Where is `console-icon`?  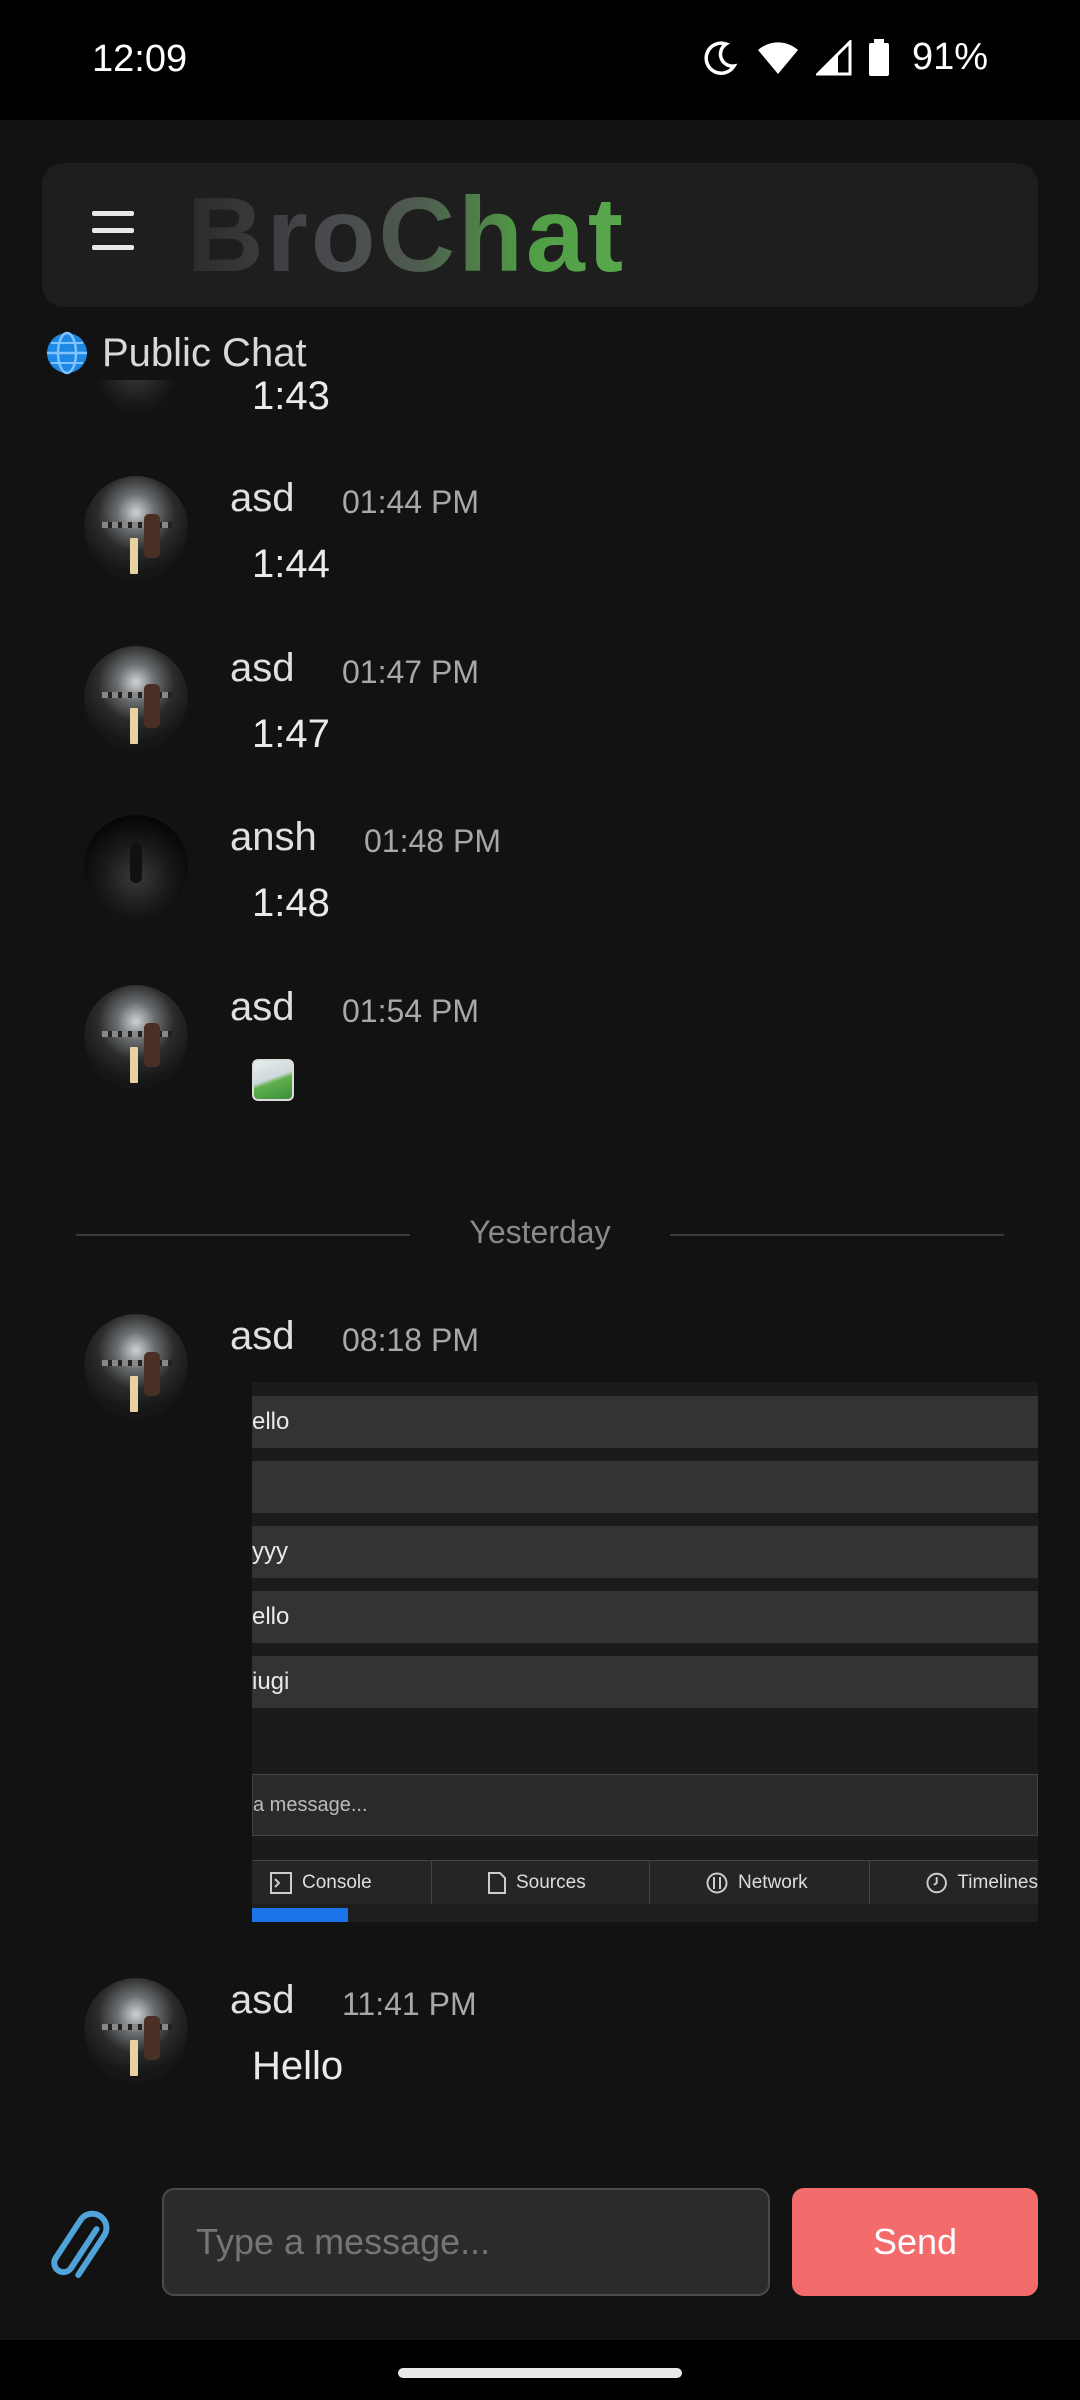
console-icon is located at coordinates (281, 1883).